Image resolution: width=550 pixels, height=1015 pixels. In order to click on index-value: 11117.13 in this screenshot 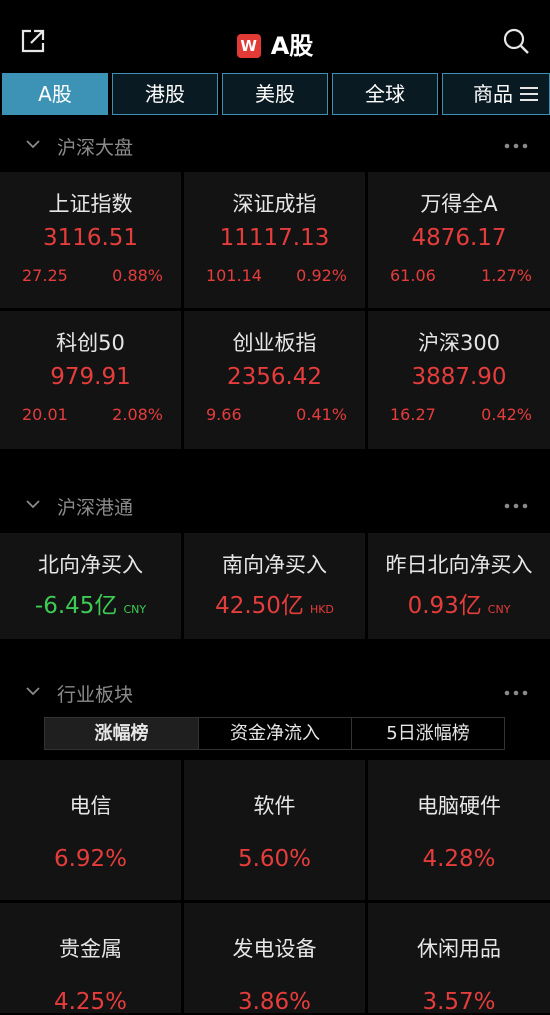, I will do `click(274, 238)`.